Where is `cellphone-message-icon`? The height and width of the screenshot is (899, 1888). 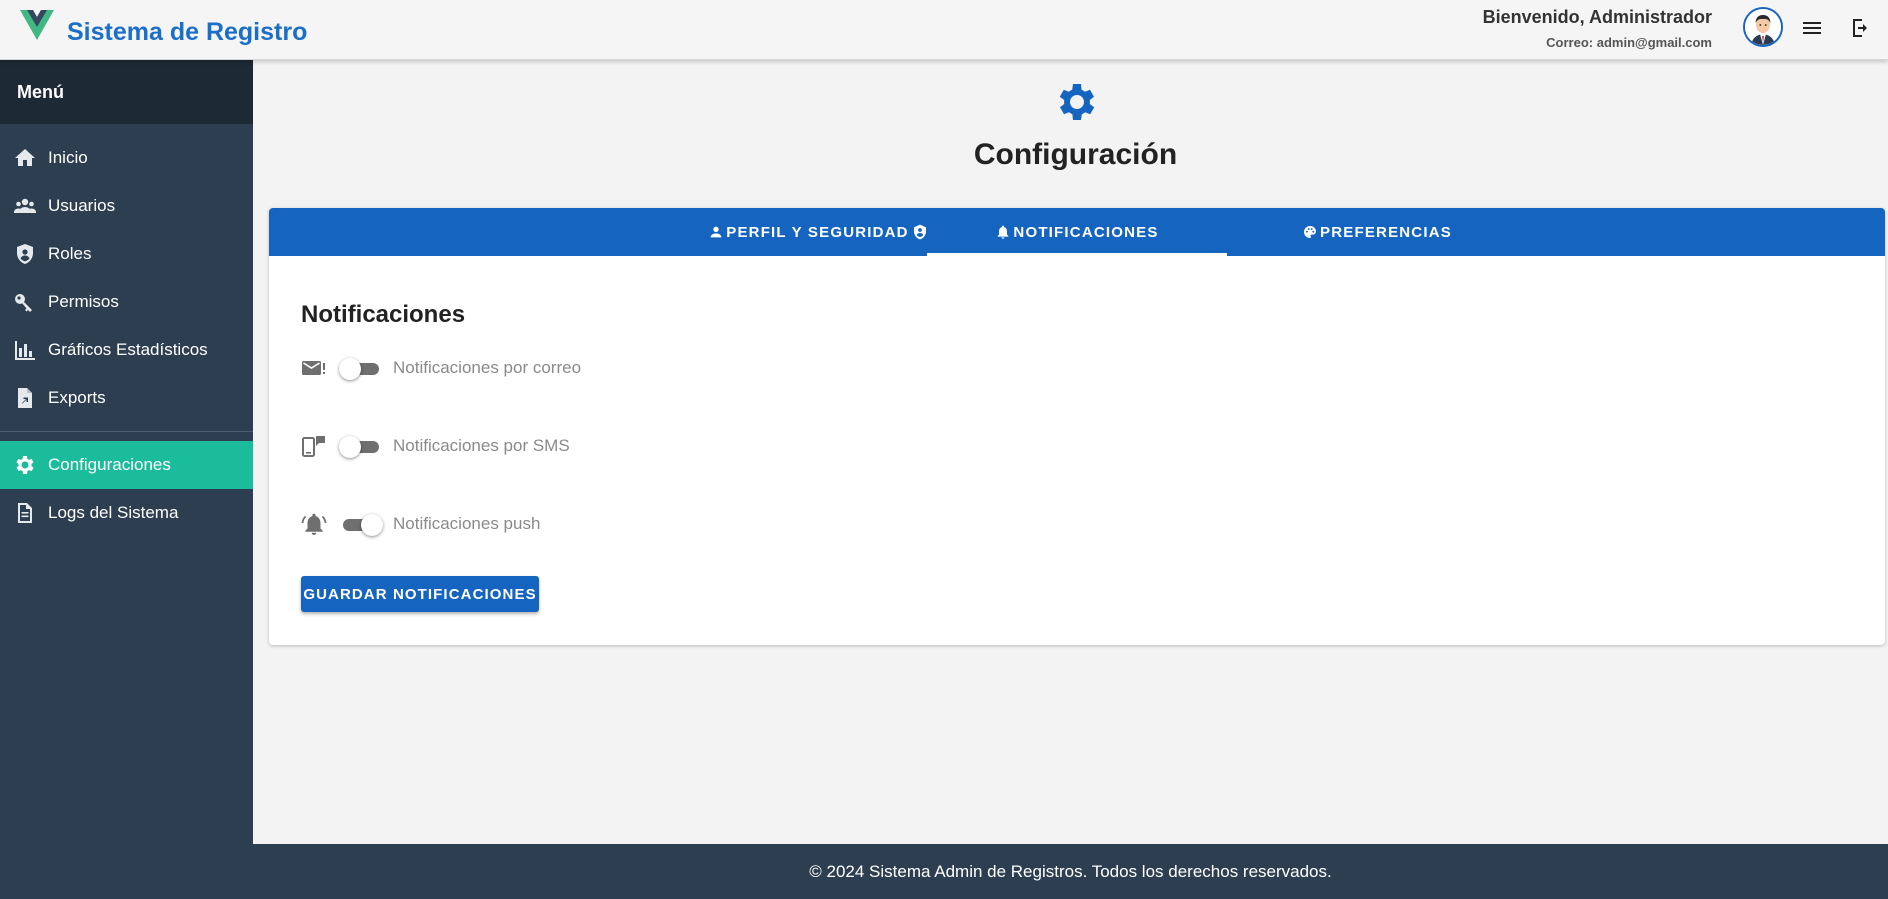
cellphone-message-icon is located at coordinates (314, 446).